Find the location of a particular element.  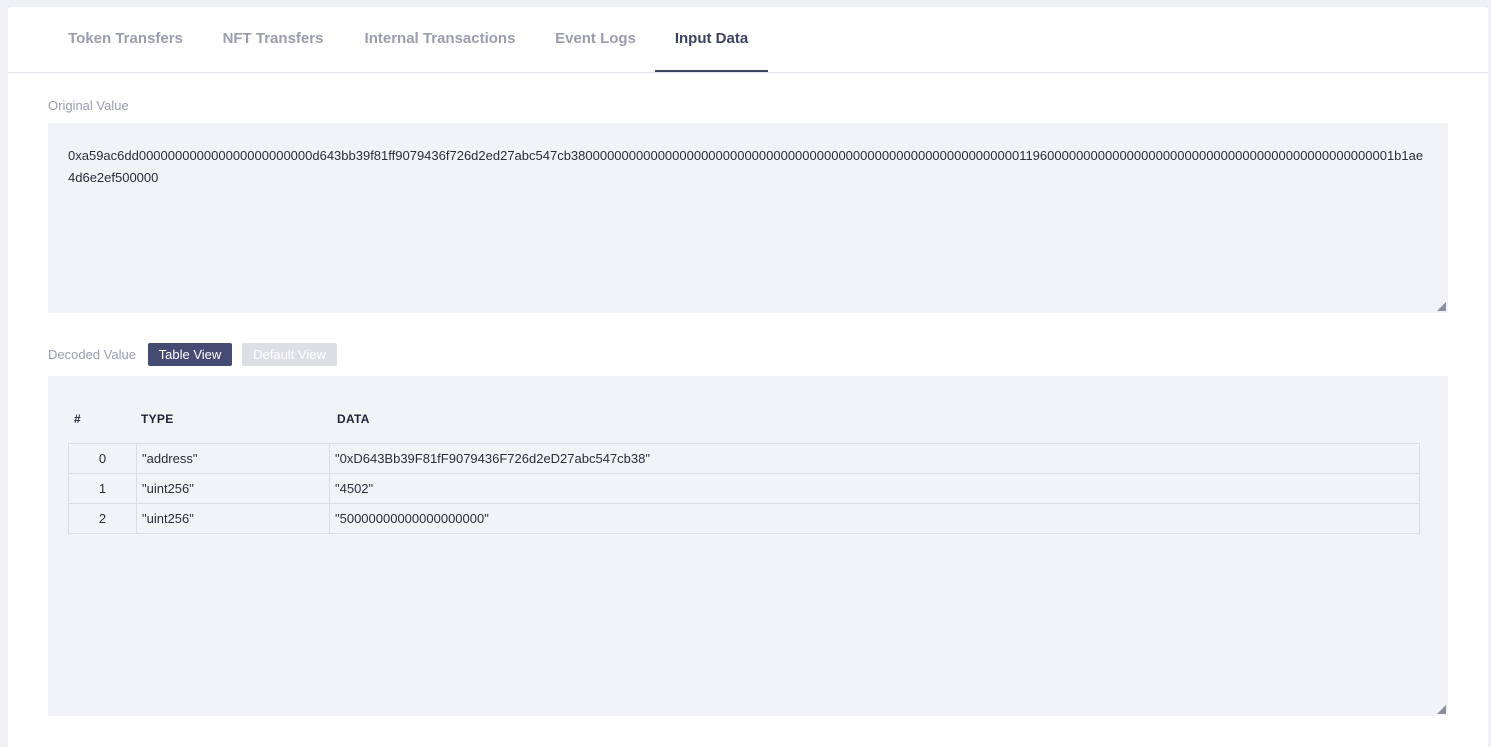

tab-input-data: Input Data is located at coordinates (711, 39).